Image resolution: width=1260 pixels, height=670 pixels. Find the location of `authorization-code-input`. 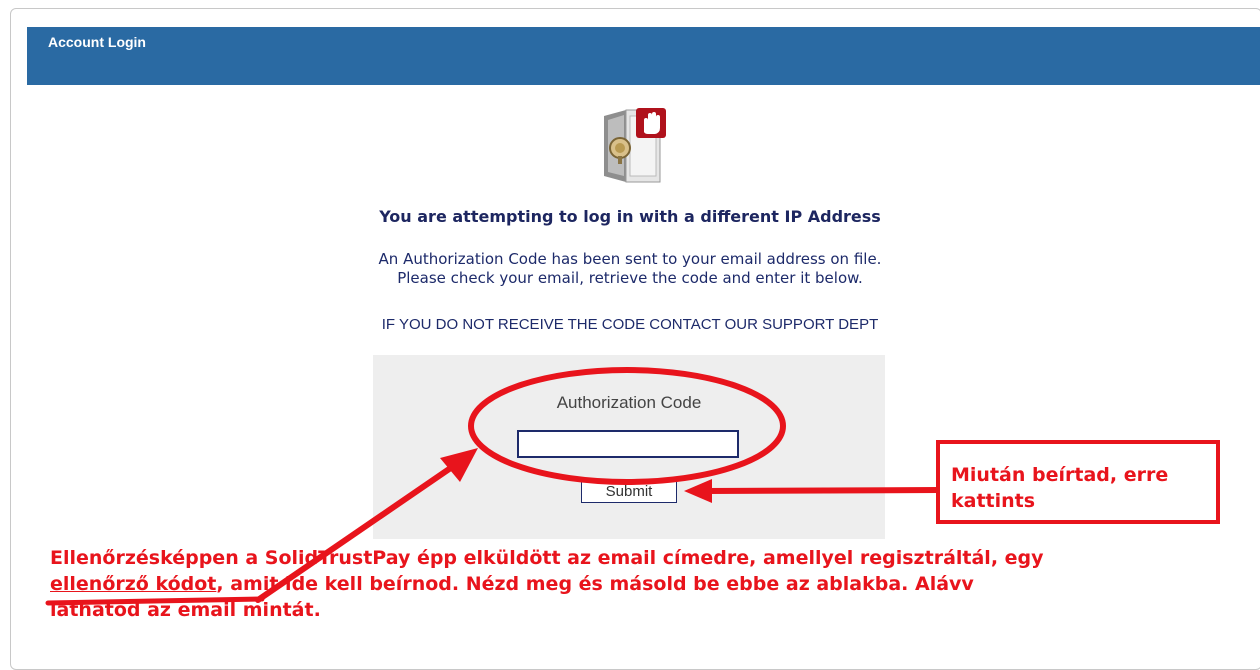

authorization-code-input is located at coordinates (628, 444).